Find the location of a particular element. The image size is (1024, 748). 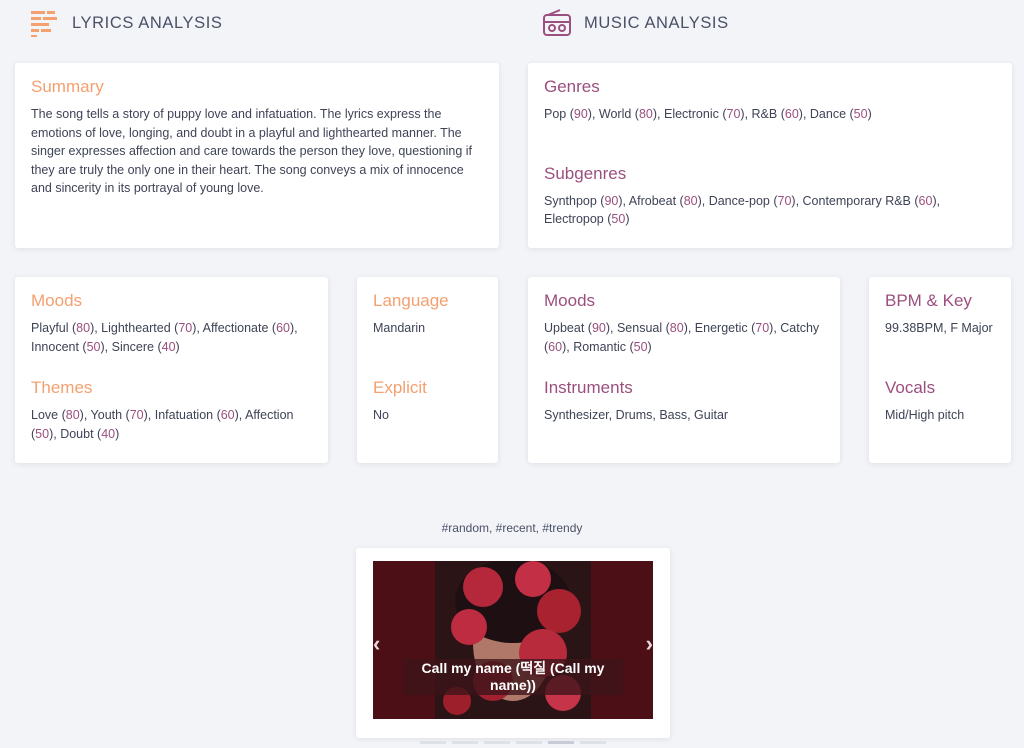

list-item-name: Sensual ( is located at coordinates (643, 328).